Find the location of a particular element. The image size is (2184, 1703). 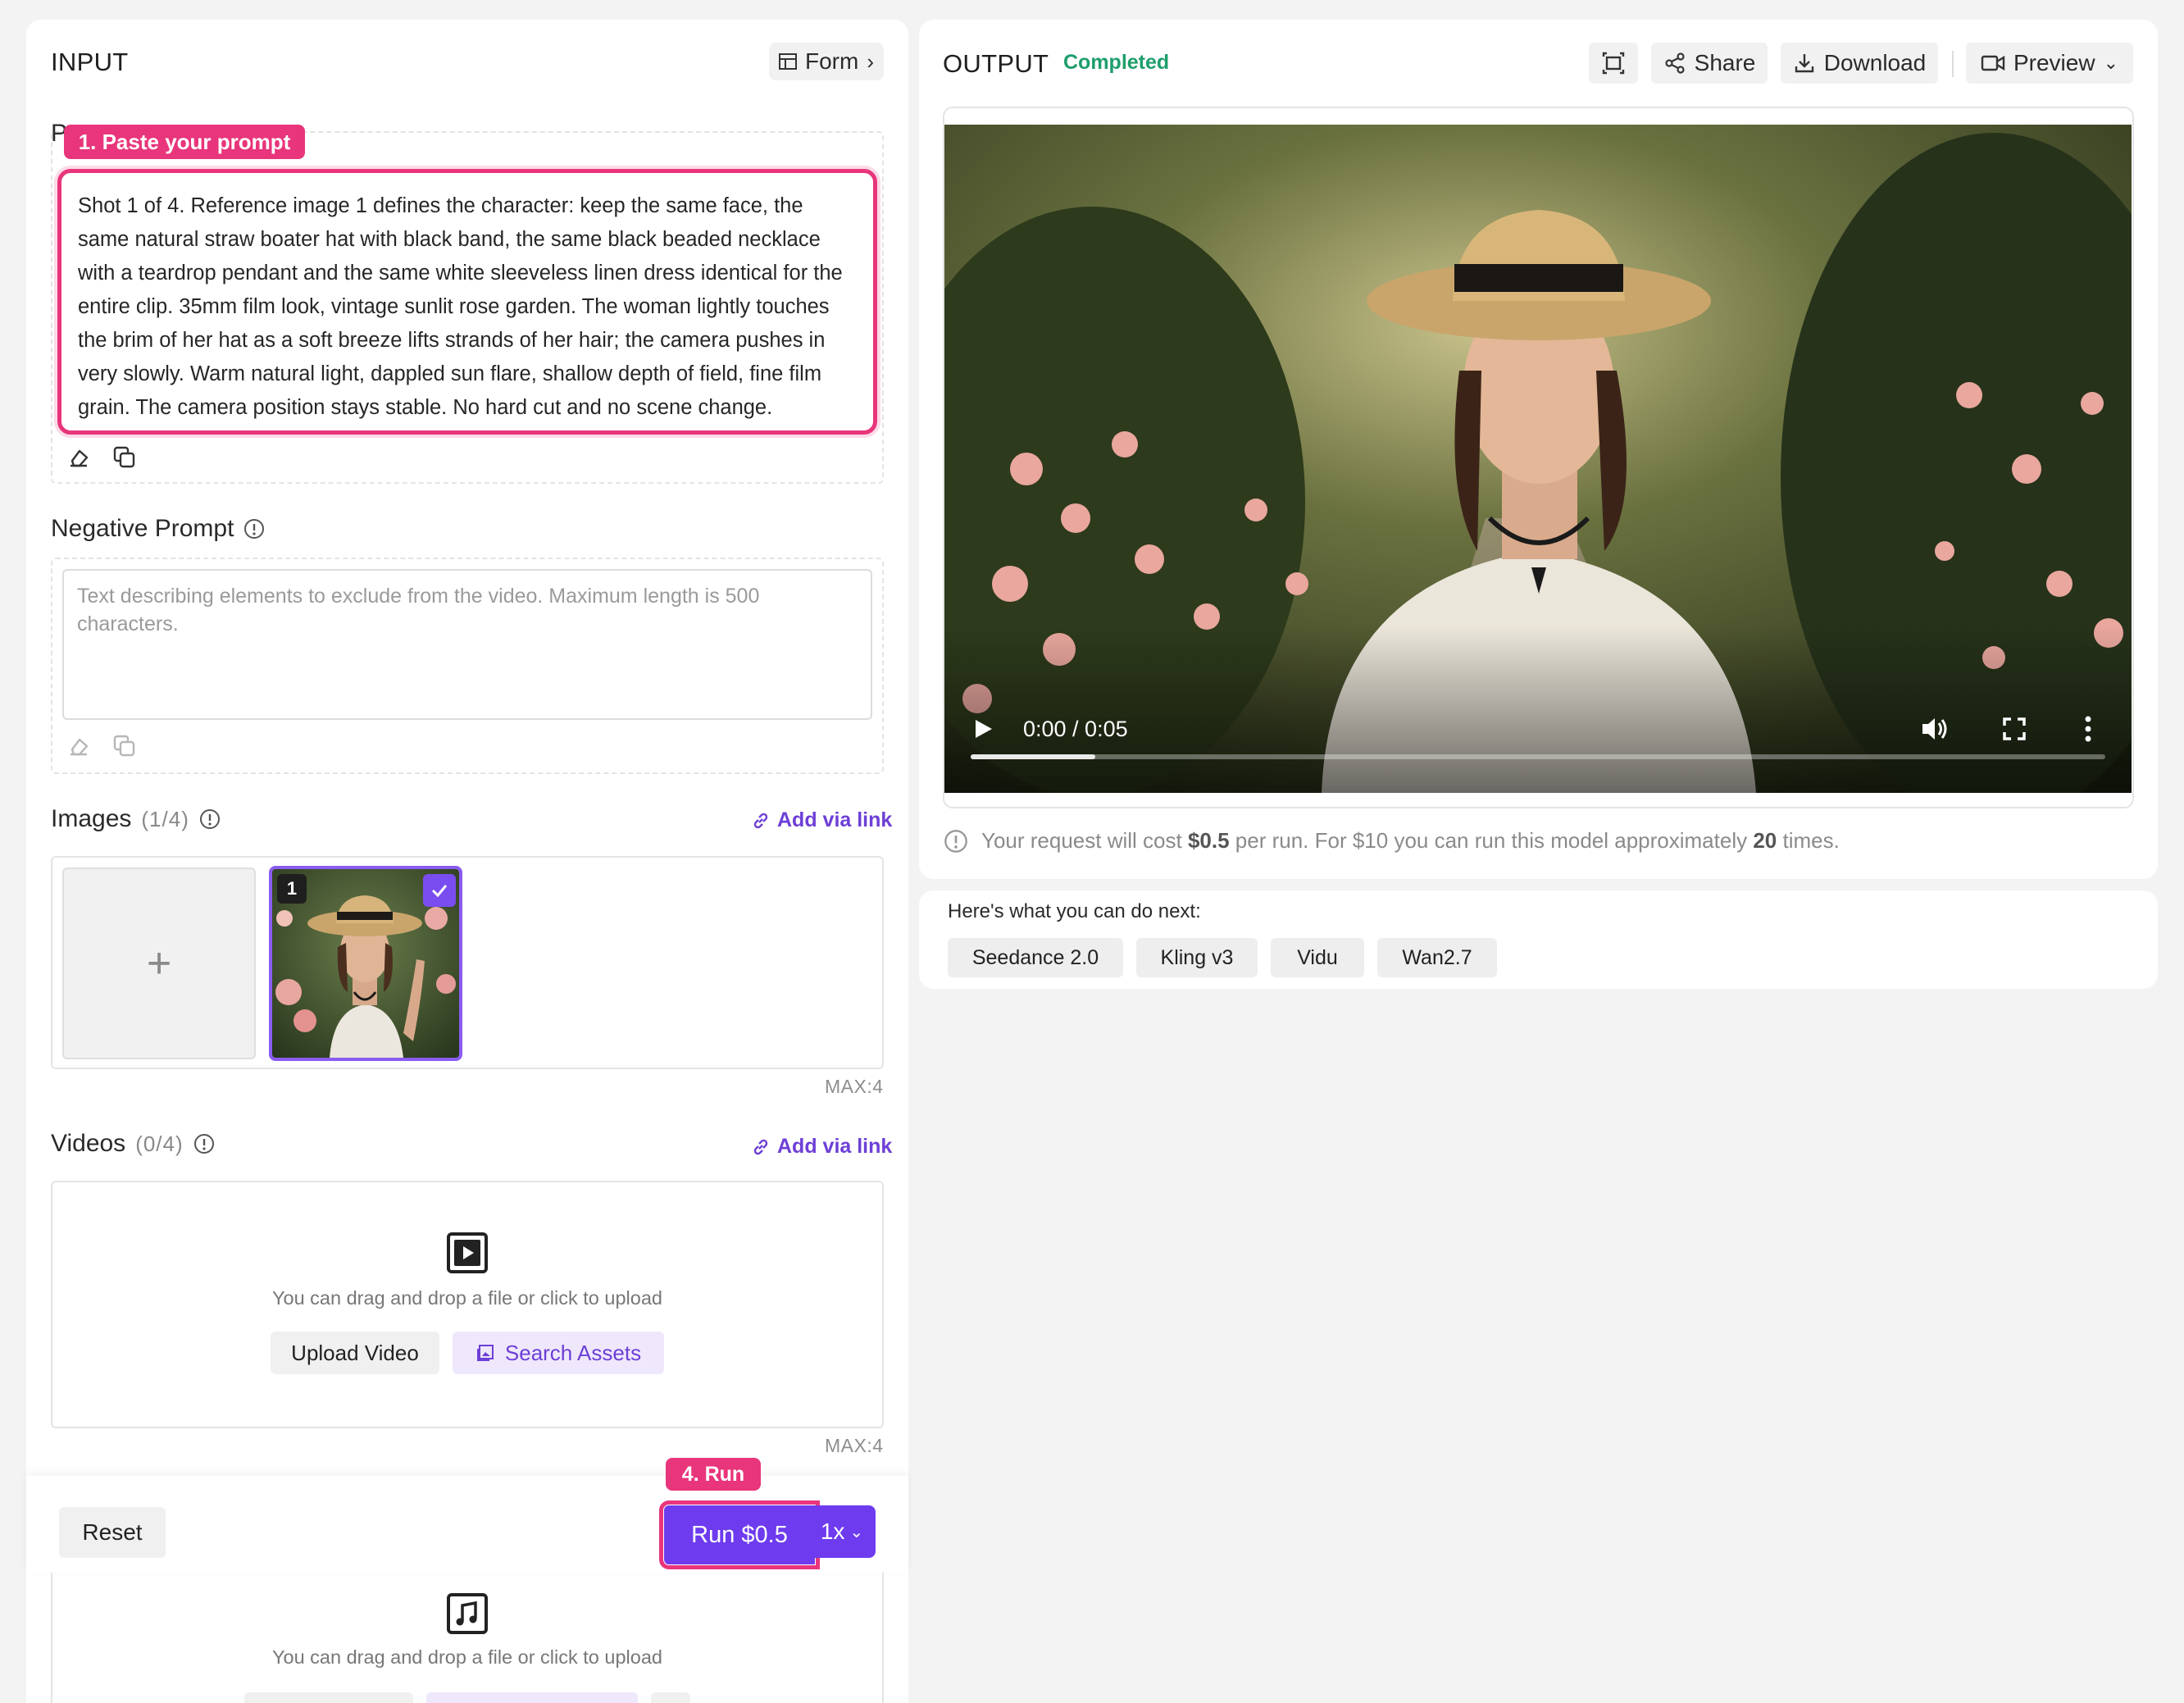

preview-label: Preview is located at coordinates (2054, 62).